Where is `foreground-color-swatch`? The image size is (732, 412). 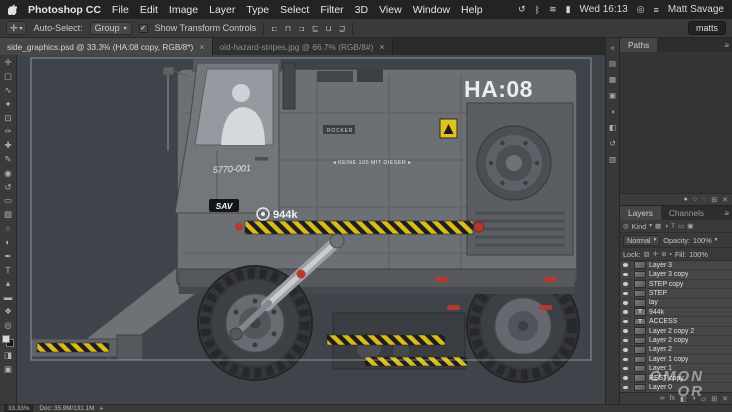
foreground-color-swatch is located at coordinates (6, 338).